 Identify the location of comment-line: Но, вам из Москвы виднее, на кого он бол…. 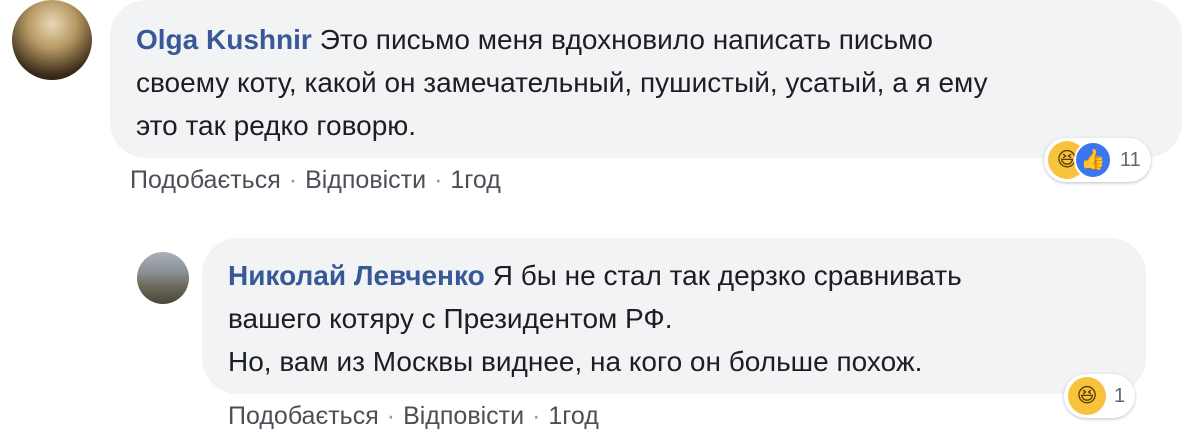
(575, 361).